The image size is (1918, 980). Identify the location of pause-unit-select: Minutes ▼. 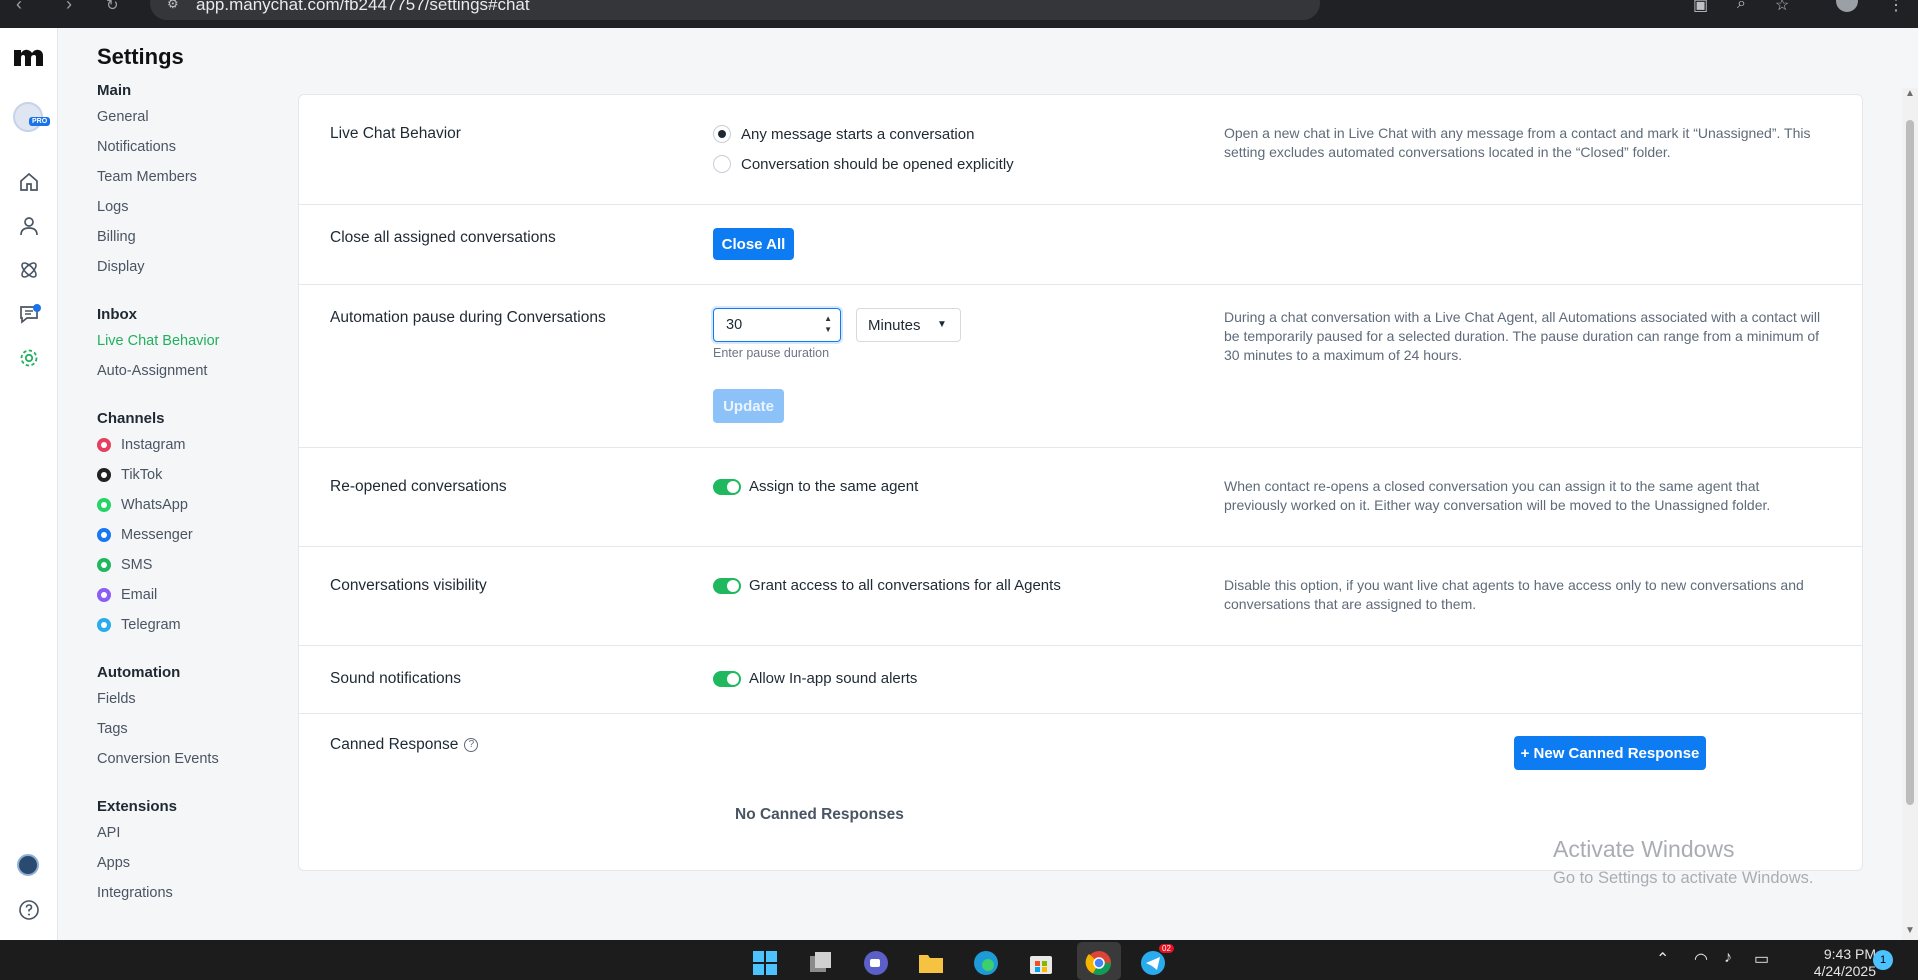
(908, 325).